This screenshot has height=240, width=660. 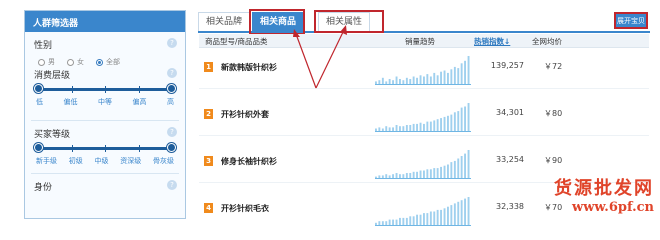 I want to click on col-sales-trend: 销量趋势, so click(x=420, y=41).